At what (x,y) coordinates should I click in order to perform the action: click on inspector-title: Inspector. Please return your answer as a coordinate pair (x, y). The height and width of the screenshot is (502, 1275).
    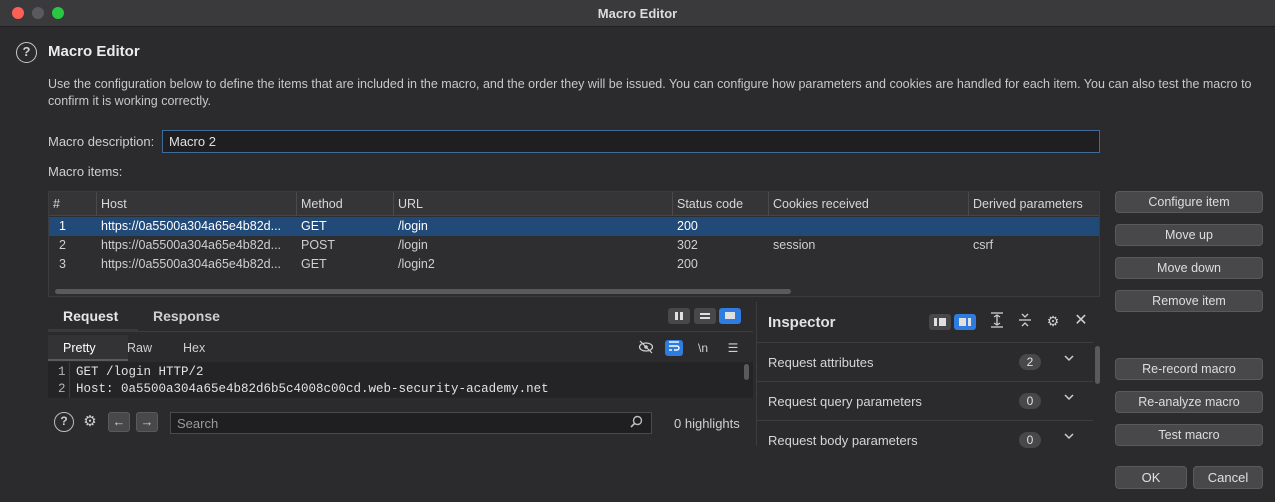
    Looking at the image, I should click on (802, 322).